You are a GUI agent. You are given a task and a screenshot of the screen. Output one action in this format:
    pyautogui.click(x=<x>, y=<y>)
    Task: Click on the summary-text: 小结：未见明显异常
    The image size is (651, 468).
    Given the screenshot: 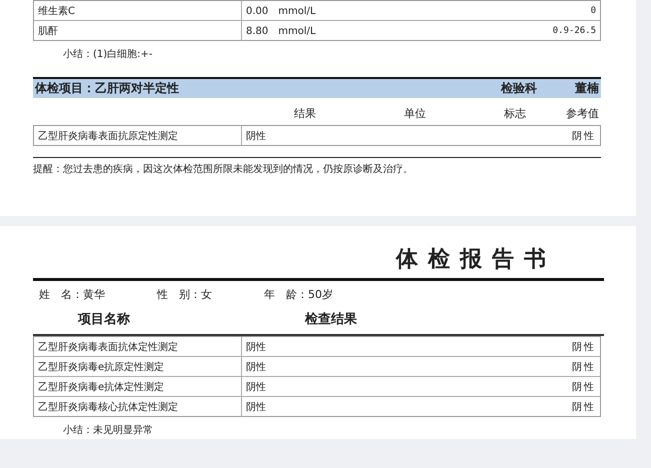 What is the action you would take?
    pyautogui.click(x=108, y=431)
    